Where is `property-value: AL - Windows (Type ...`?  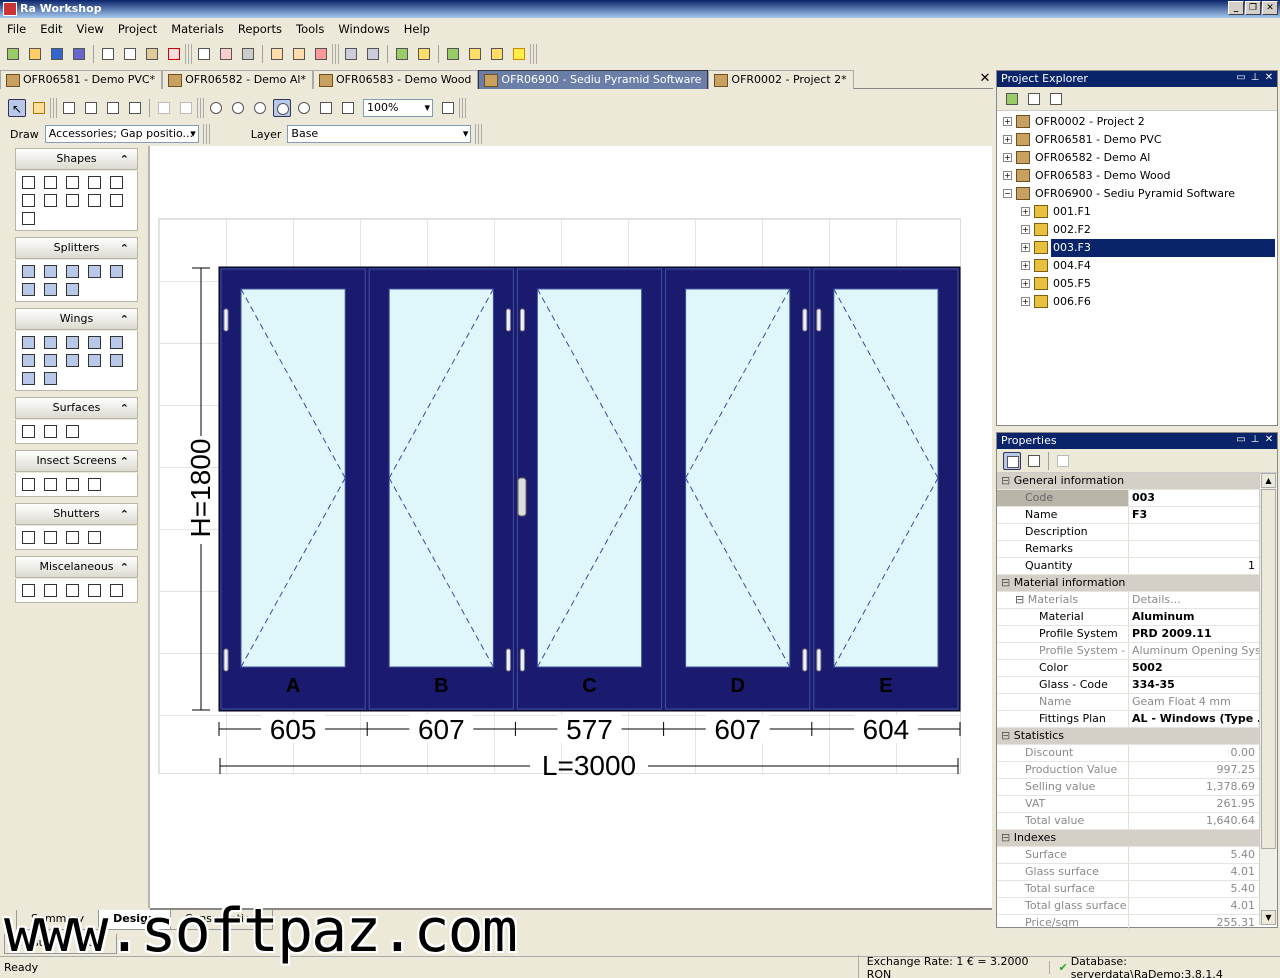 property-value: AL - Windows (Type ... is located at coordinates (1194, 719).